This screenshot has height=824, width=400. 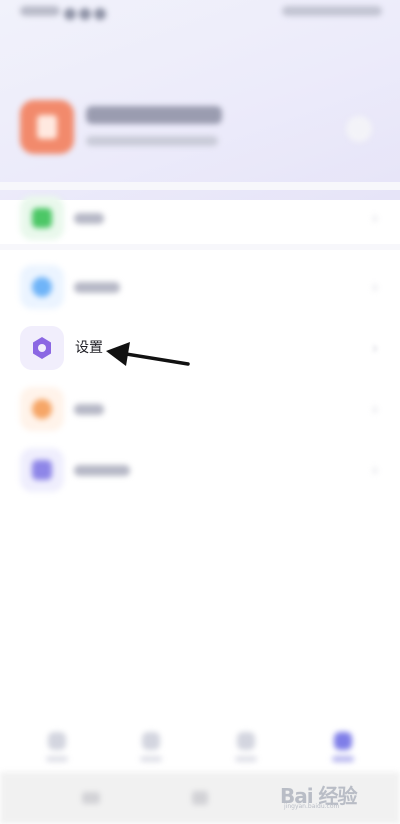 What do you see at coordinates (57, 741) in the screenshot?
I see `home-icon` at bounding box center [57, 741].